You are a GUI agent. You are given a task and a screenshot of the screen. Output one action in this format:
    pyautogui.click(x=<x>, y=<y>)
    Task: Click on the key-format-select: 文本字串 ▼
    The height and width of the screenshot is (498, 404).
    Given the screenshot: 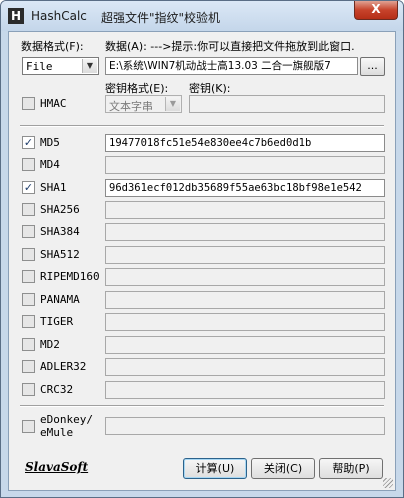 What is the action you would take?
    pyautogui.click(x=143, y=104)
    